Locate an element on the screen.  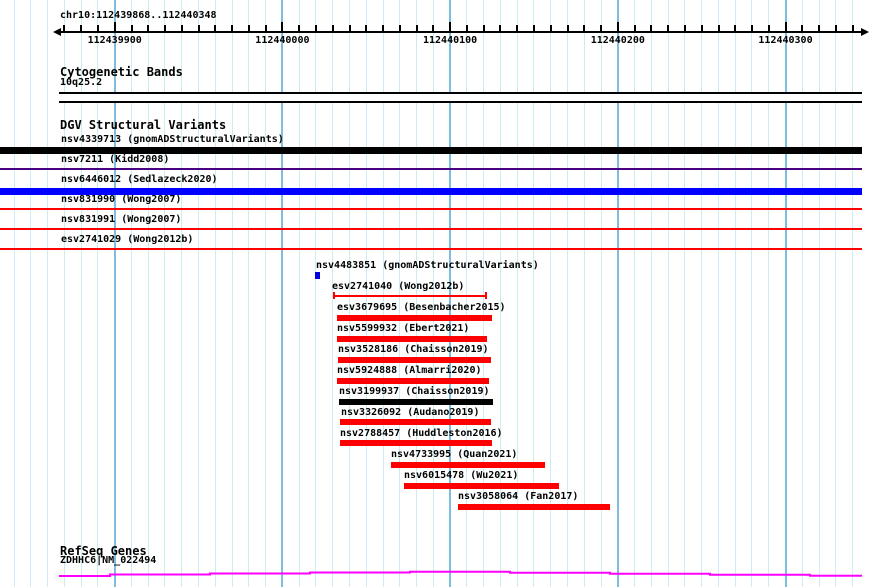
gene-line-layer is located at coordinates (460, 573).